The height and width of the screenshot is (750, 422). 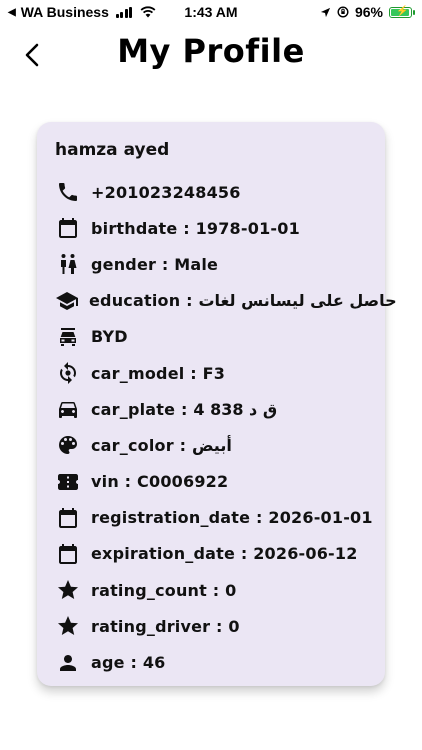 I want to click on profile-detail-text: rating_driver : 0, so click(x=165, y=626).